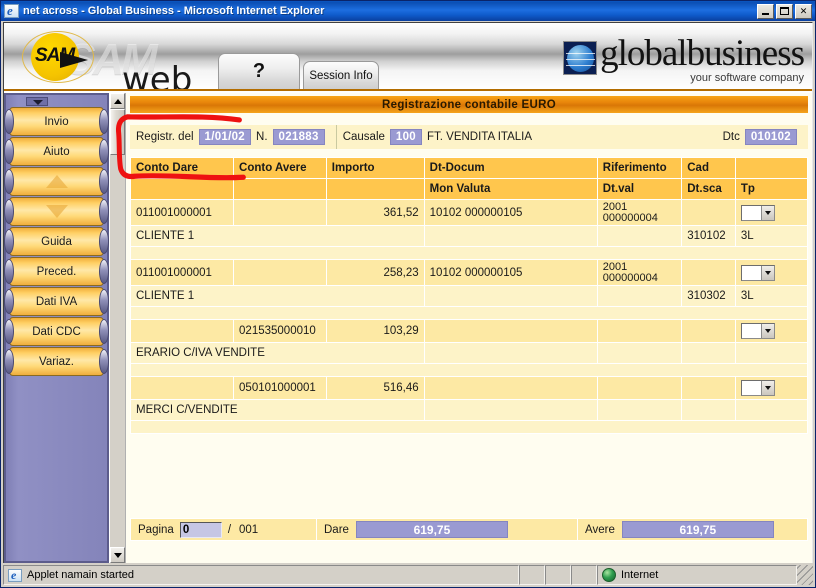 This screenshot has width=816, height=588. What do you see at coordinates (784, 11) in the screenshot?
I see `maximize-button` at bounding box center [784, 11].